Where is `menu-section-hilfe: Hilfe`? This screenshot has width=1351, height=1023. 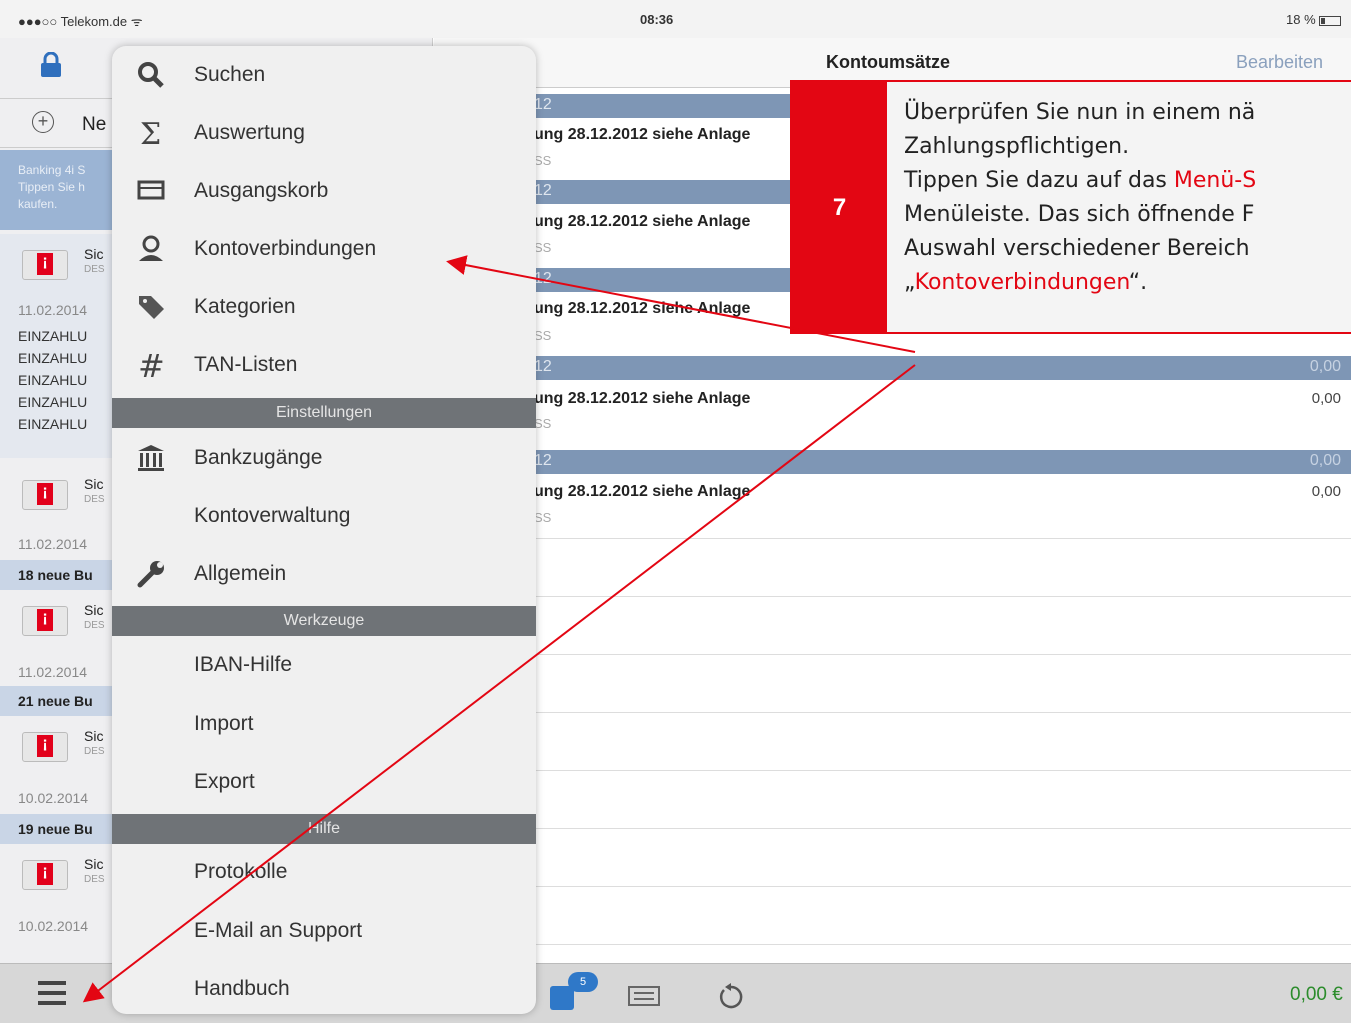 menu-section-hilfe: Hilfe is located at coordinates (324, 829).